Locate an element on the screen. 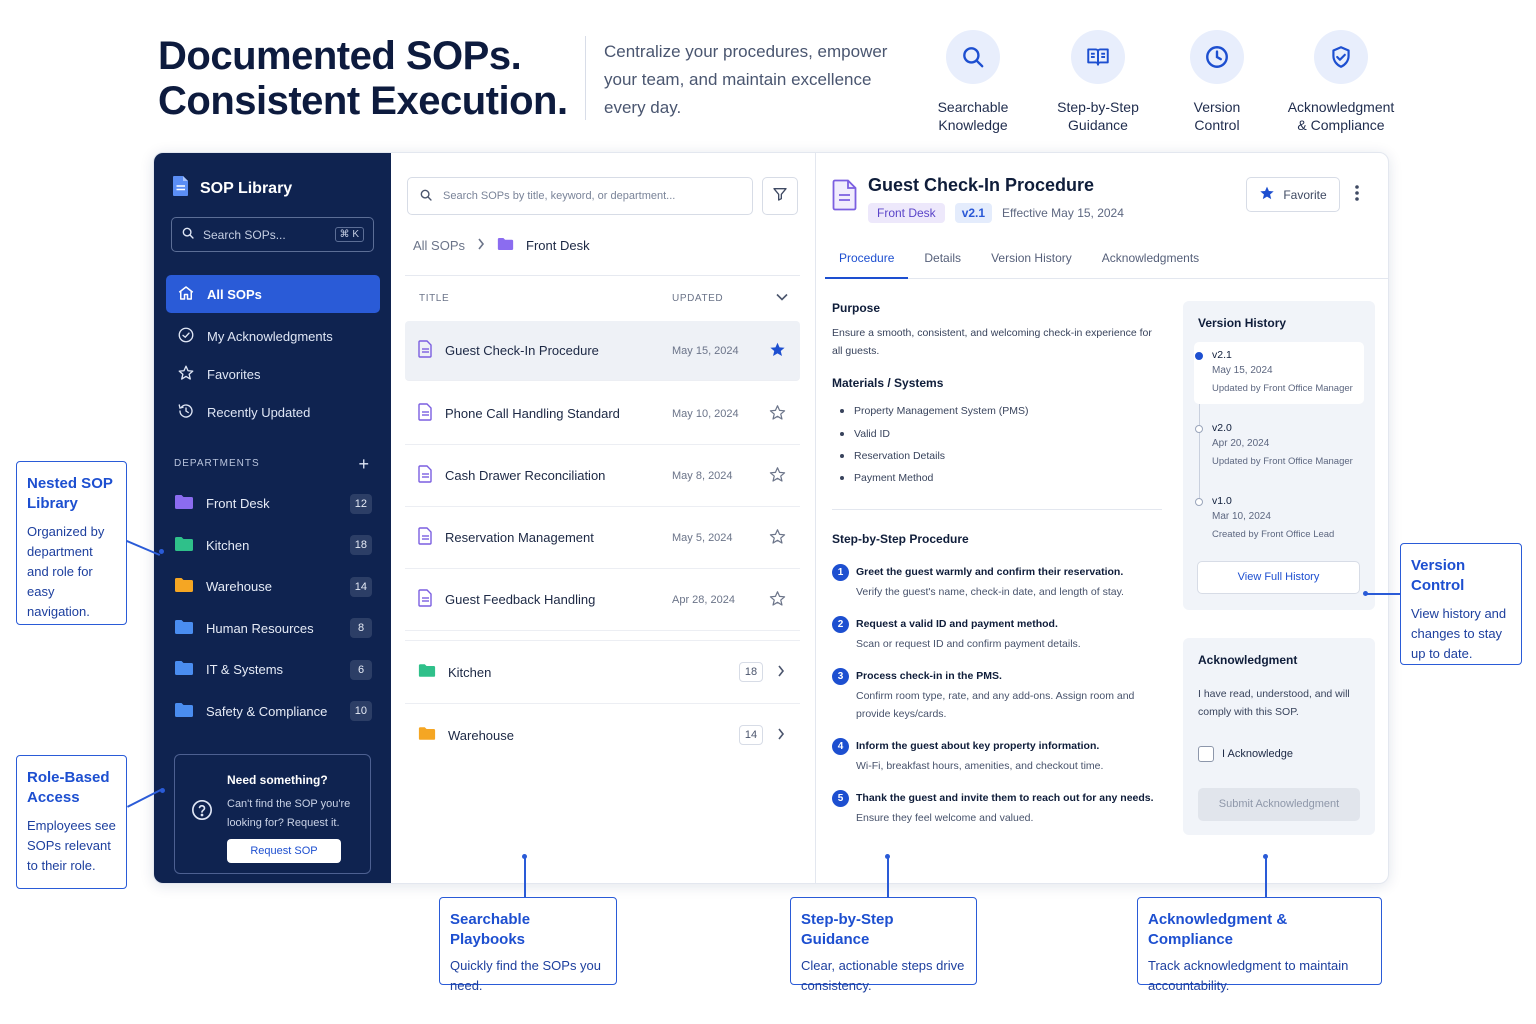  sidebar-brand: SOP Library is located at coordinates (232, 188).